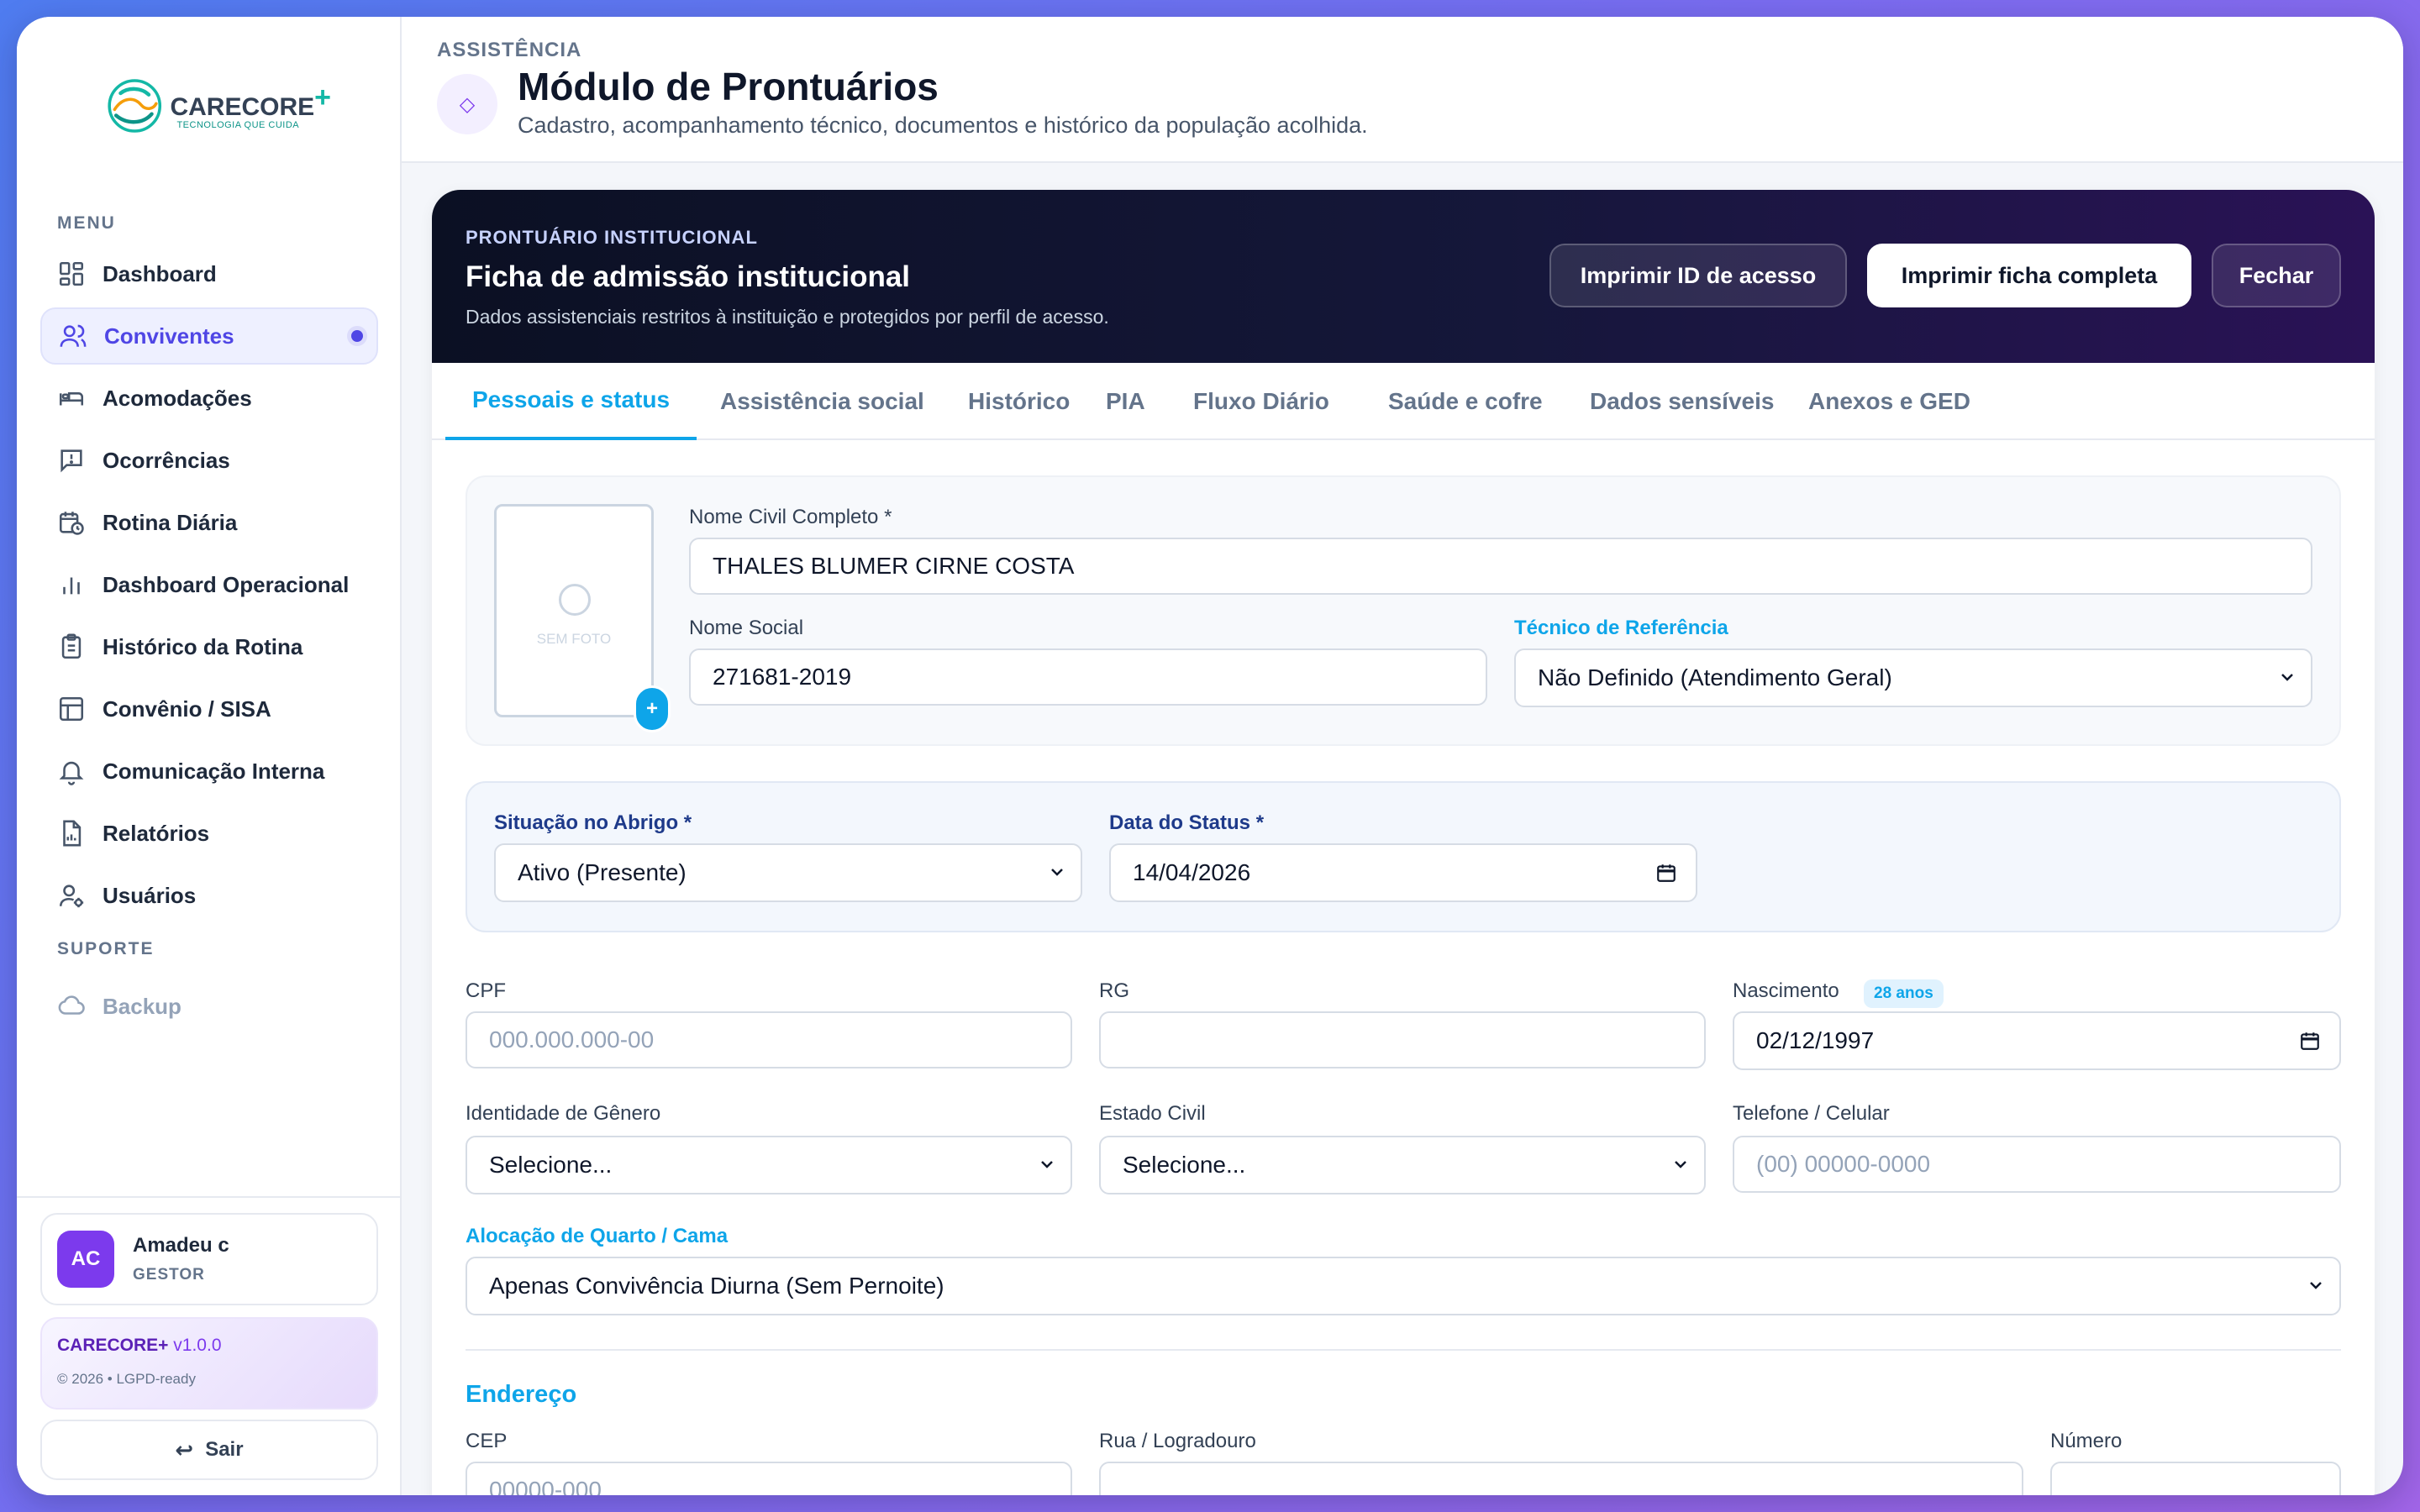 The width and height of the screenshot is (2420, 1512). Describe the element at coordinates (357, 336) in the screenshot. I see `active-indicator-dot` at that location.